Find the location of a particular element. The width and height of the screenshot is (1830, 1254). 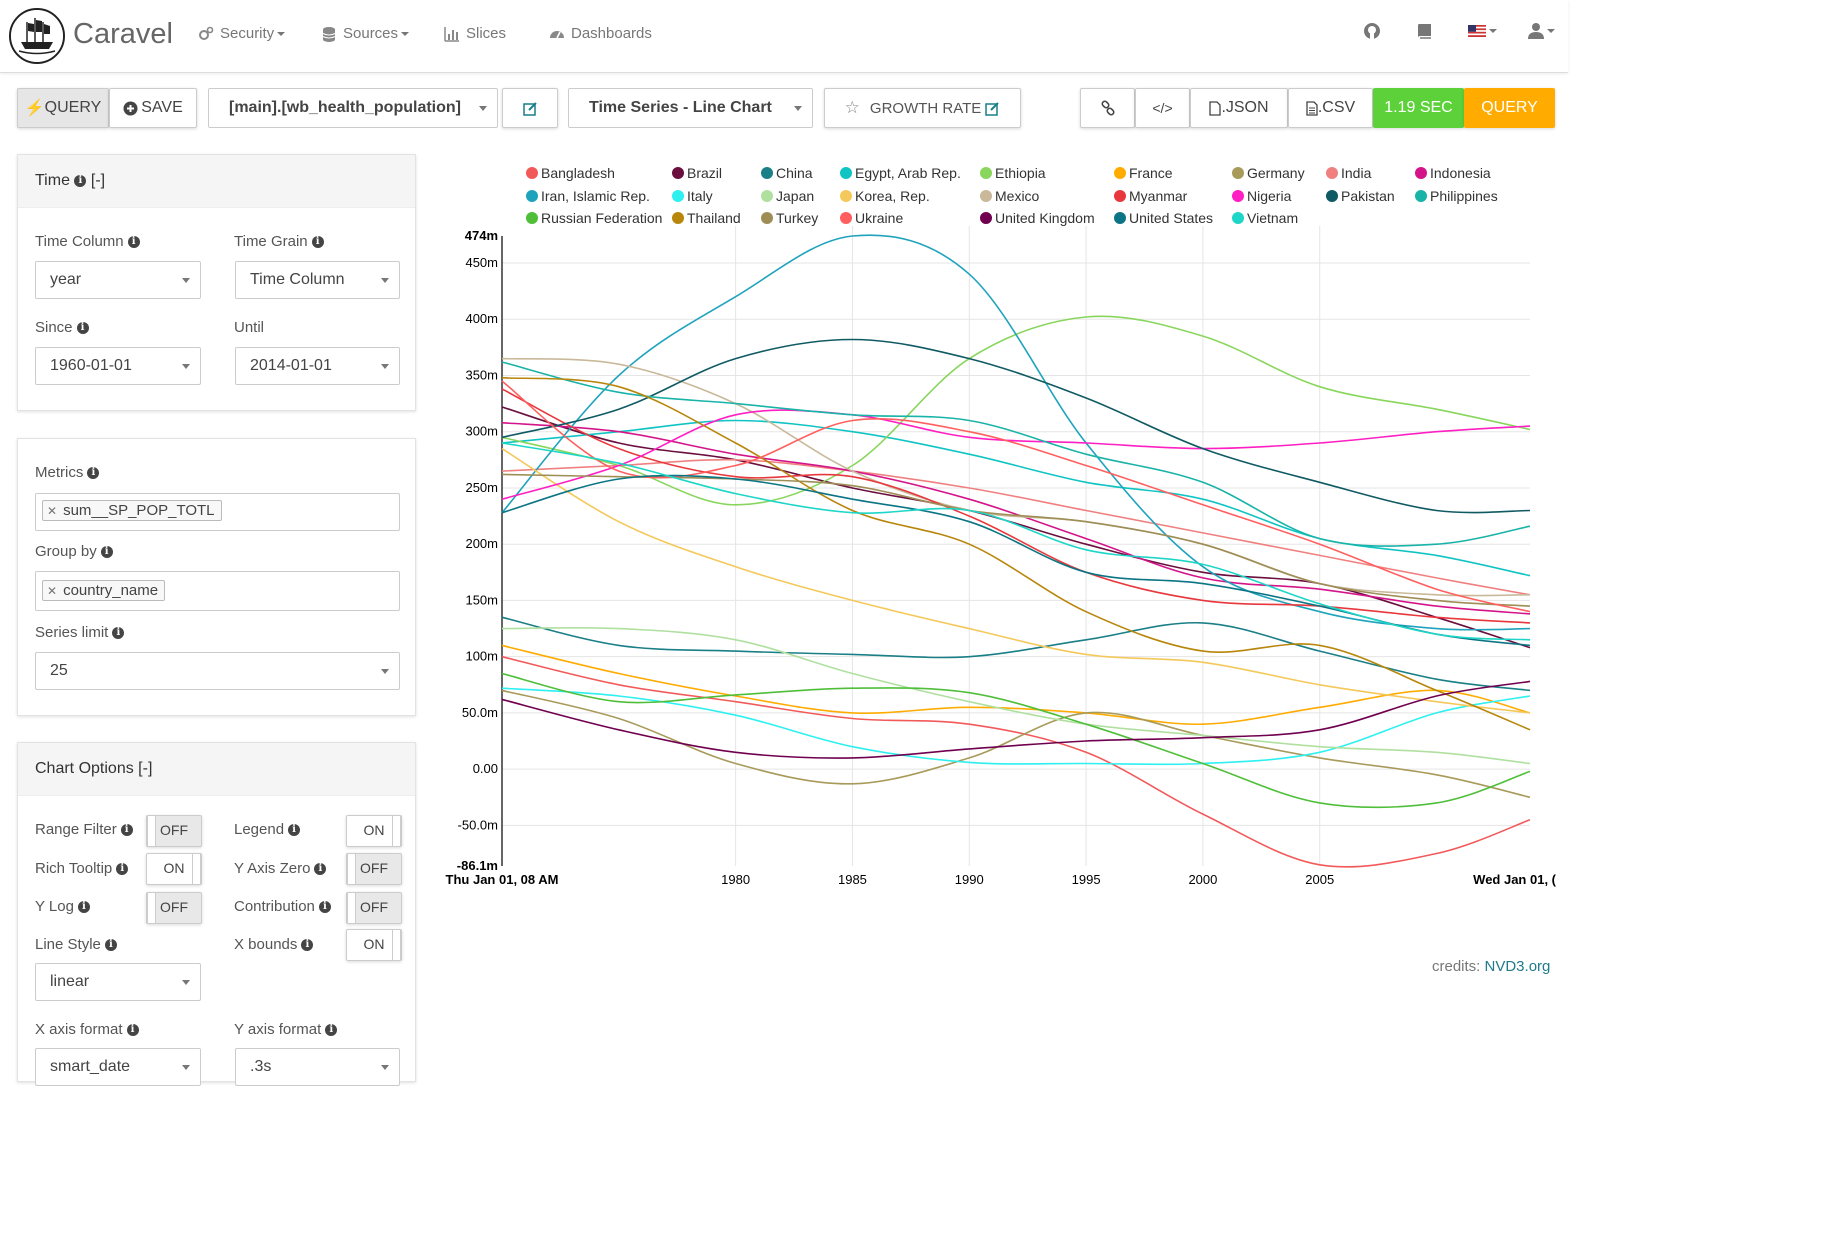

x-axis-format-select: smart_date is located at coordinates (118, 1067).